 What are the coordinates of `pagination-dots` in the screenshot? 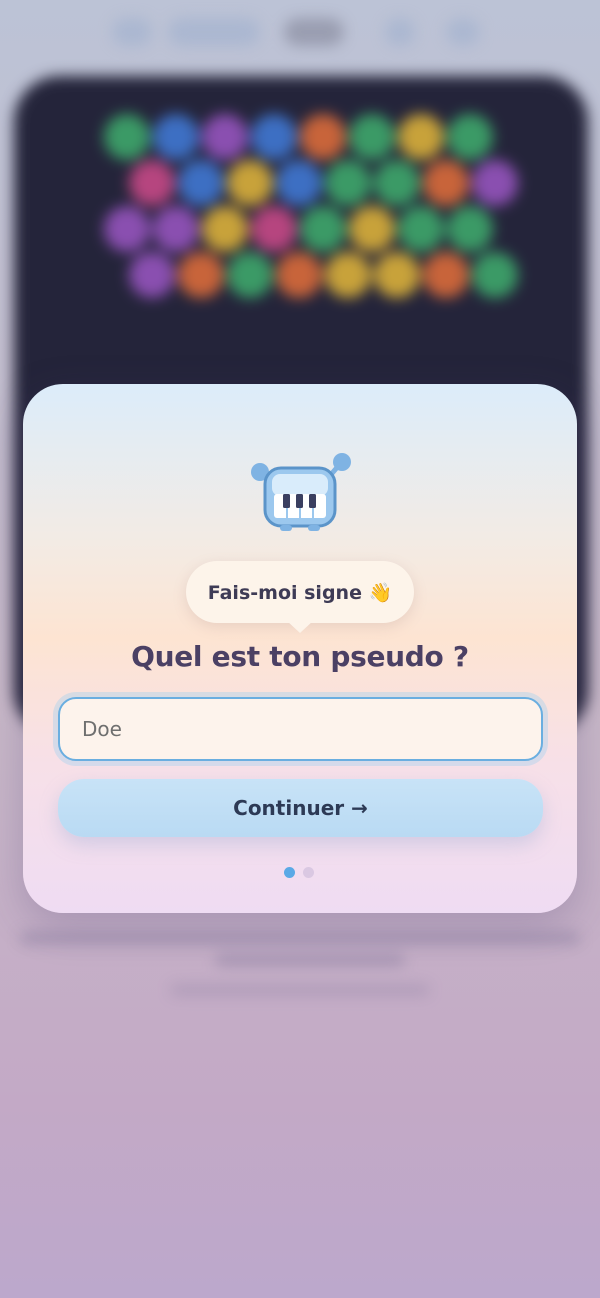 It's located at (299, 872).